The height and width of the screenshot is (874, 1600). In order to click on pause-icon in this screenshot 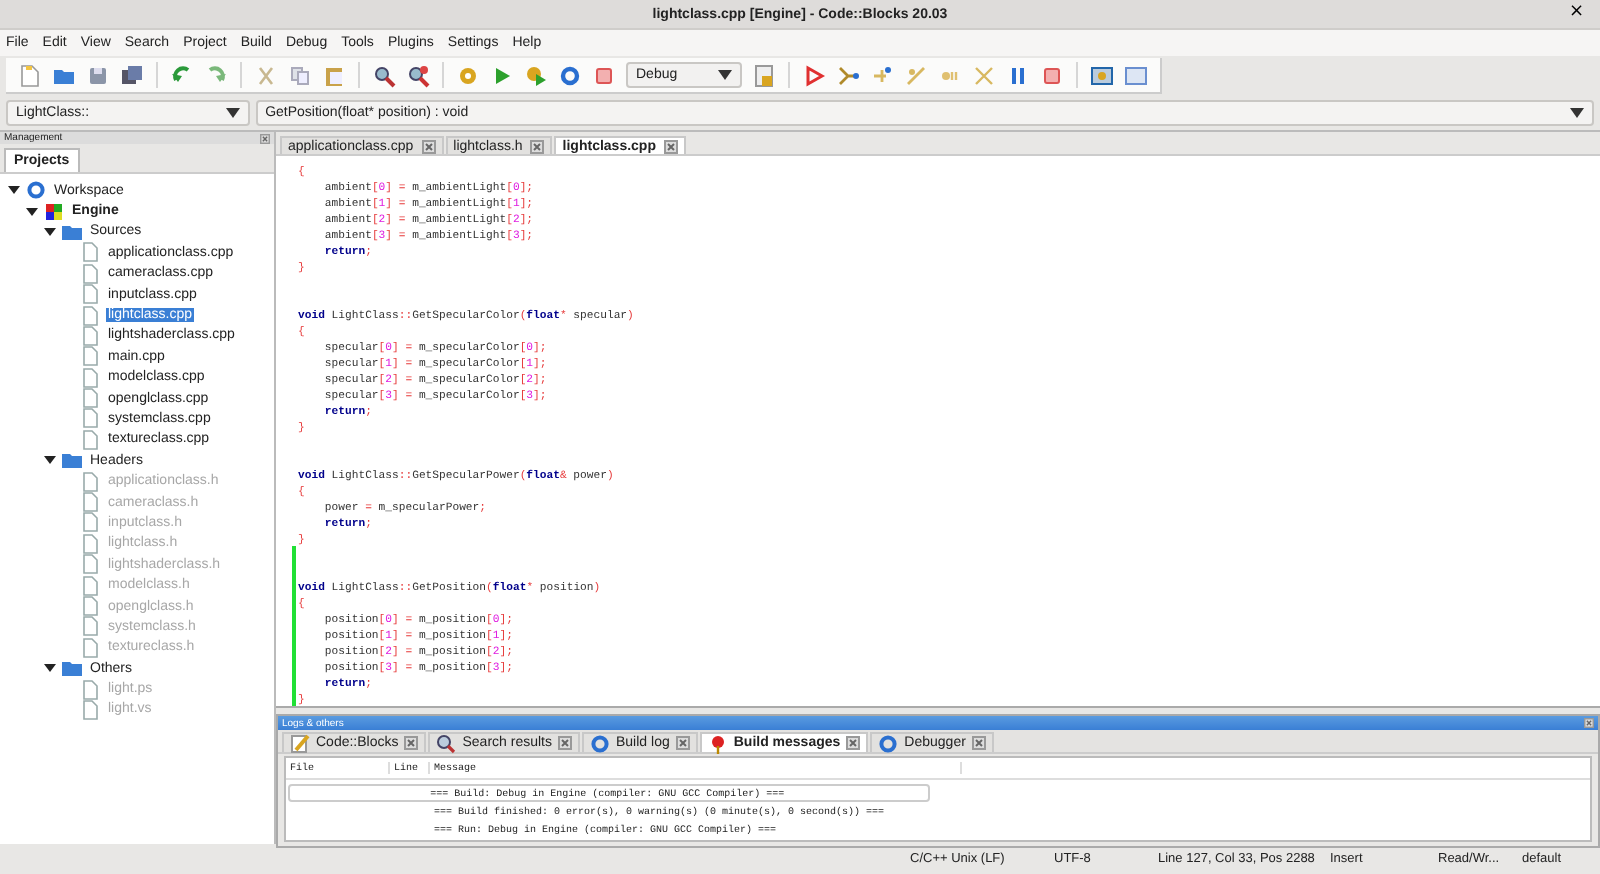, I will do `click(1018, 75)`.